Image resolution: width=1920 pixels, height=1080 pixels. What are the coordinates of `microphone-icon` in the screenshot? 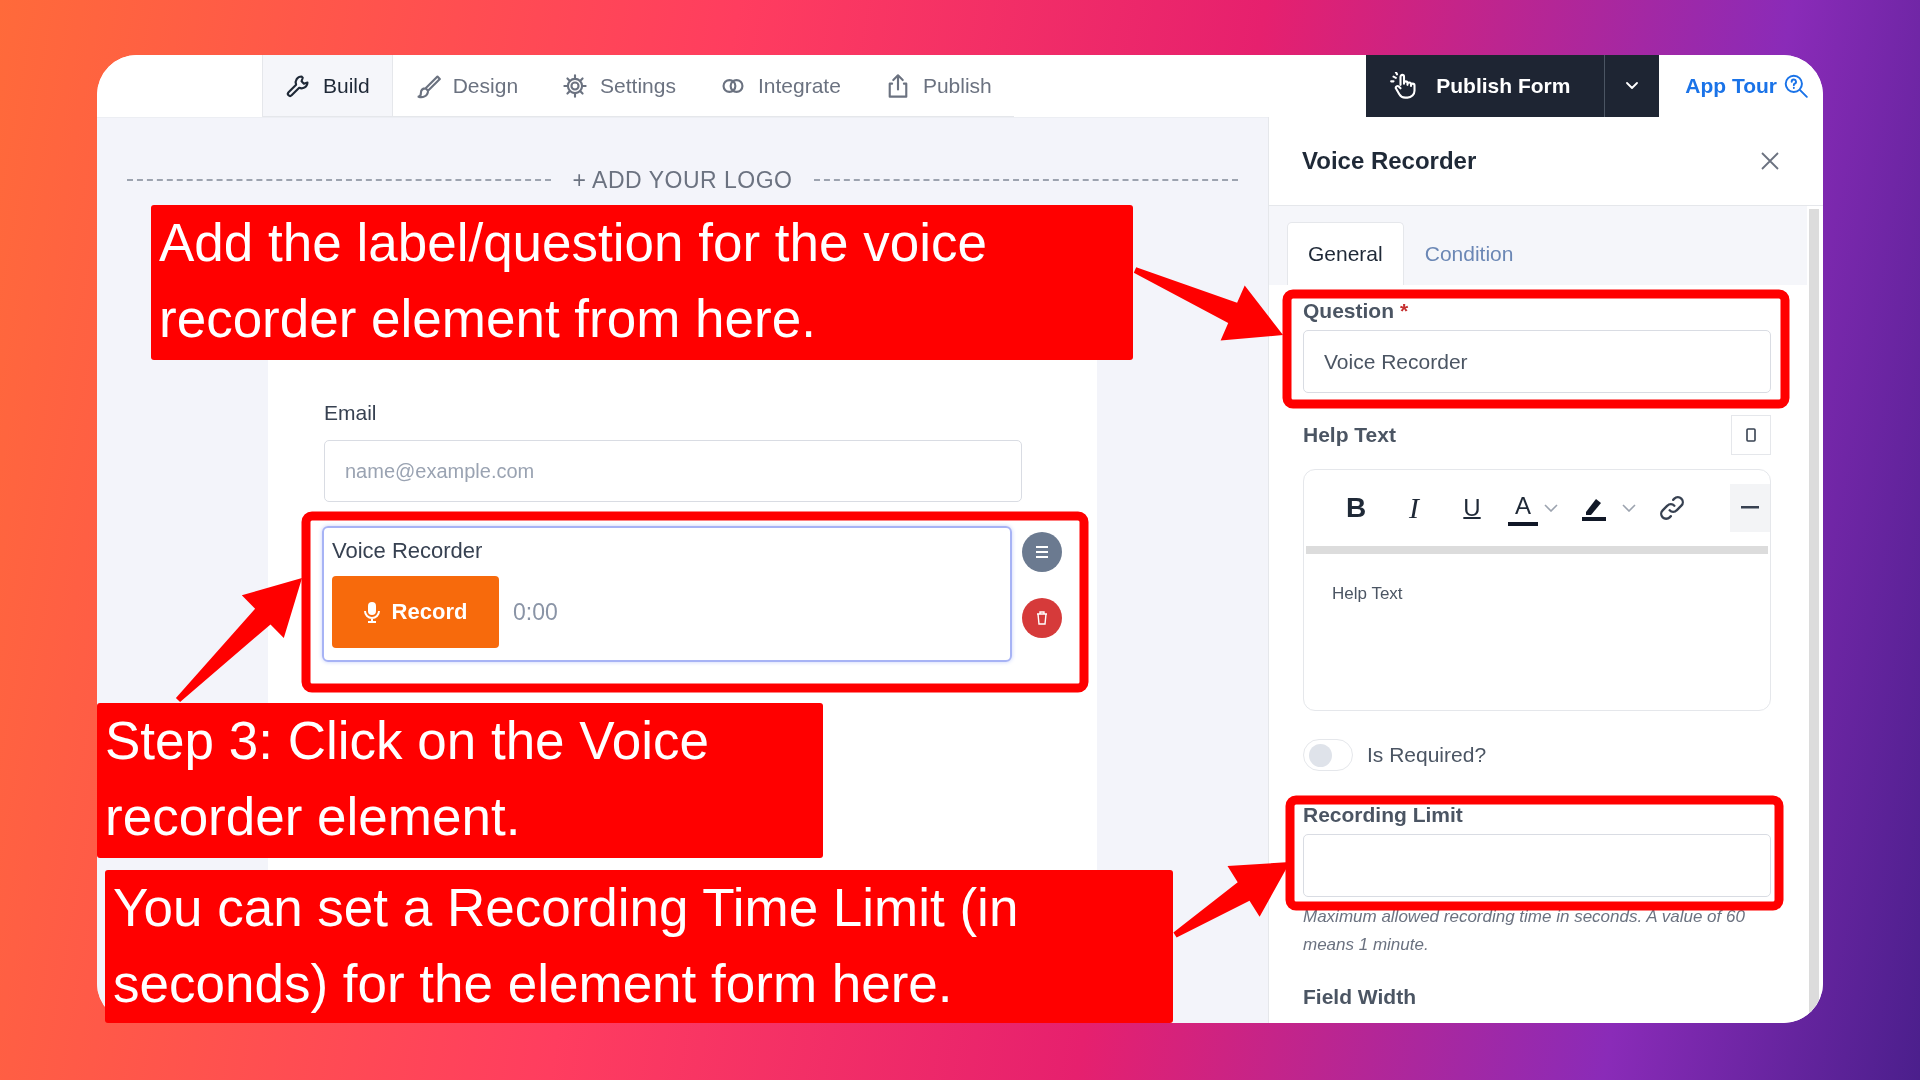 It's located at (371, 612).